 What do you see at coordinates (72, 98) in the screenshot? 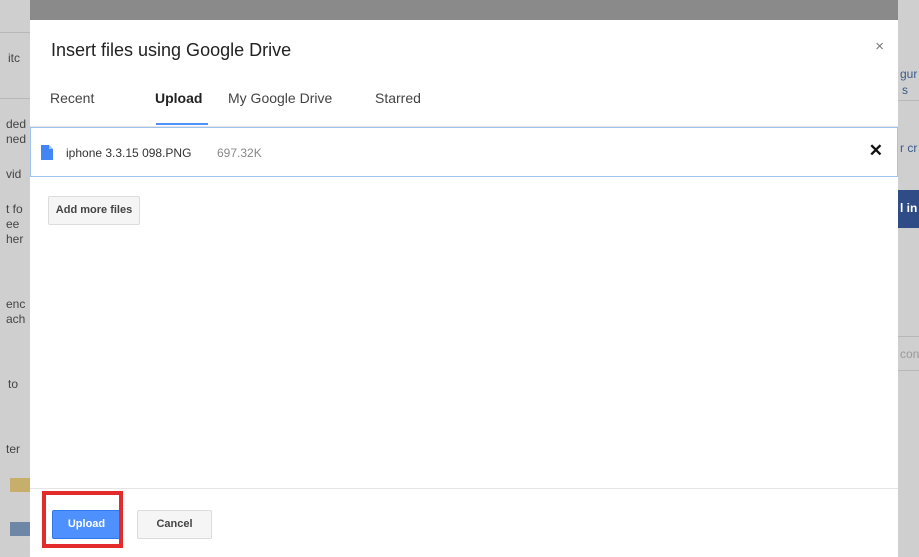
I see `tab-recent: Recent` at bounding box center [72, 98].